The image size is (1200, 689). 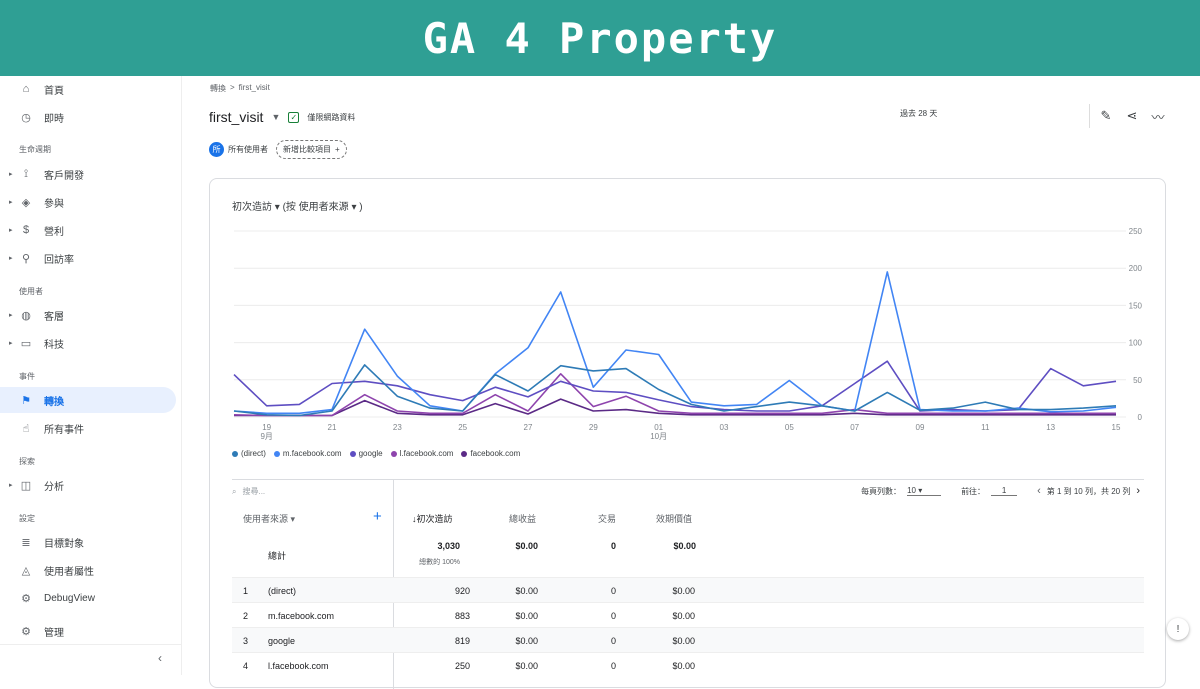 I want to click on sidebar-item-home: ⌂ 首頁, so click(x=88, y=89).